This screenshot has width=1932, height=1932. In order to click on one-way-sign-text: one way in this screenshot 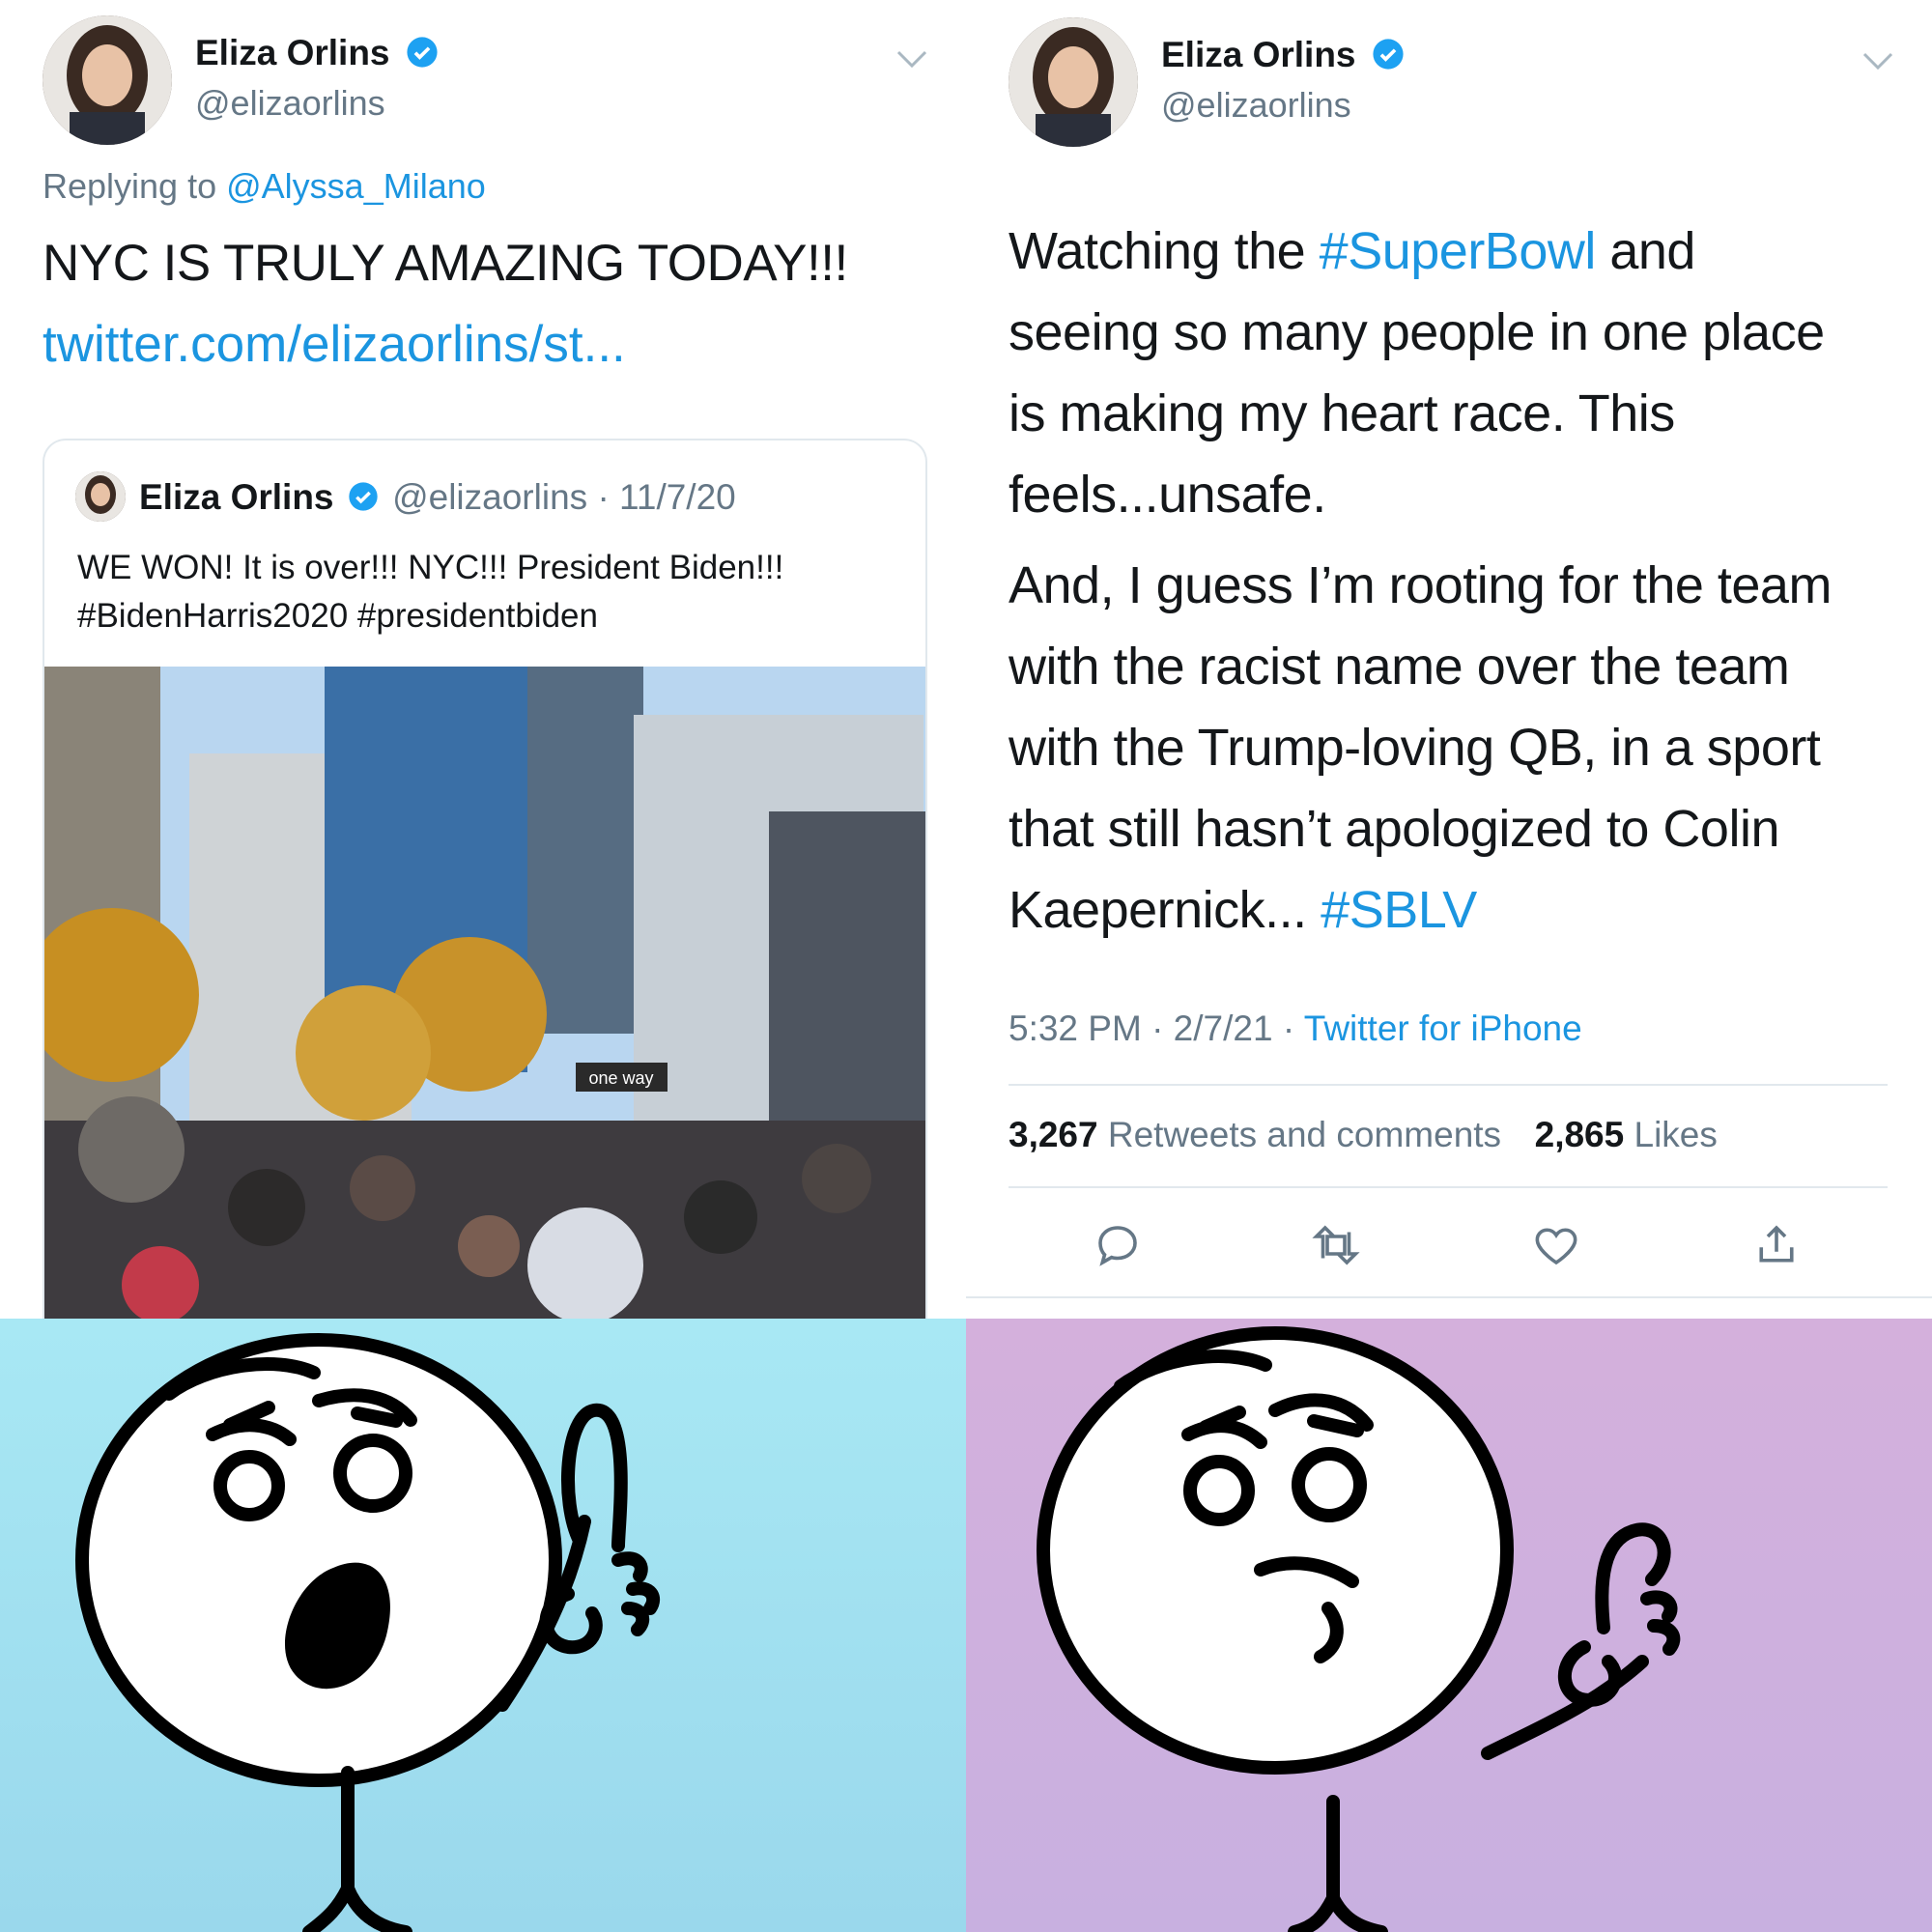, I will do `click(620, 1078)`.